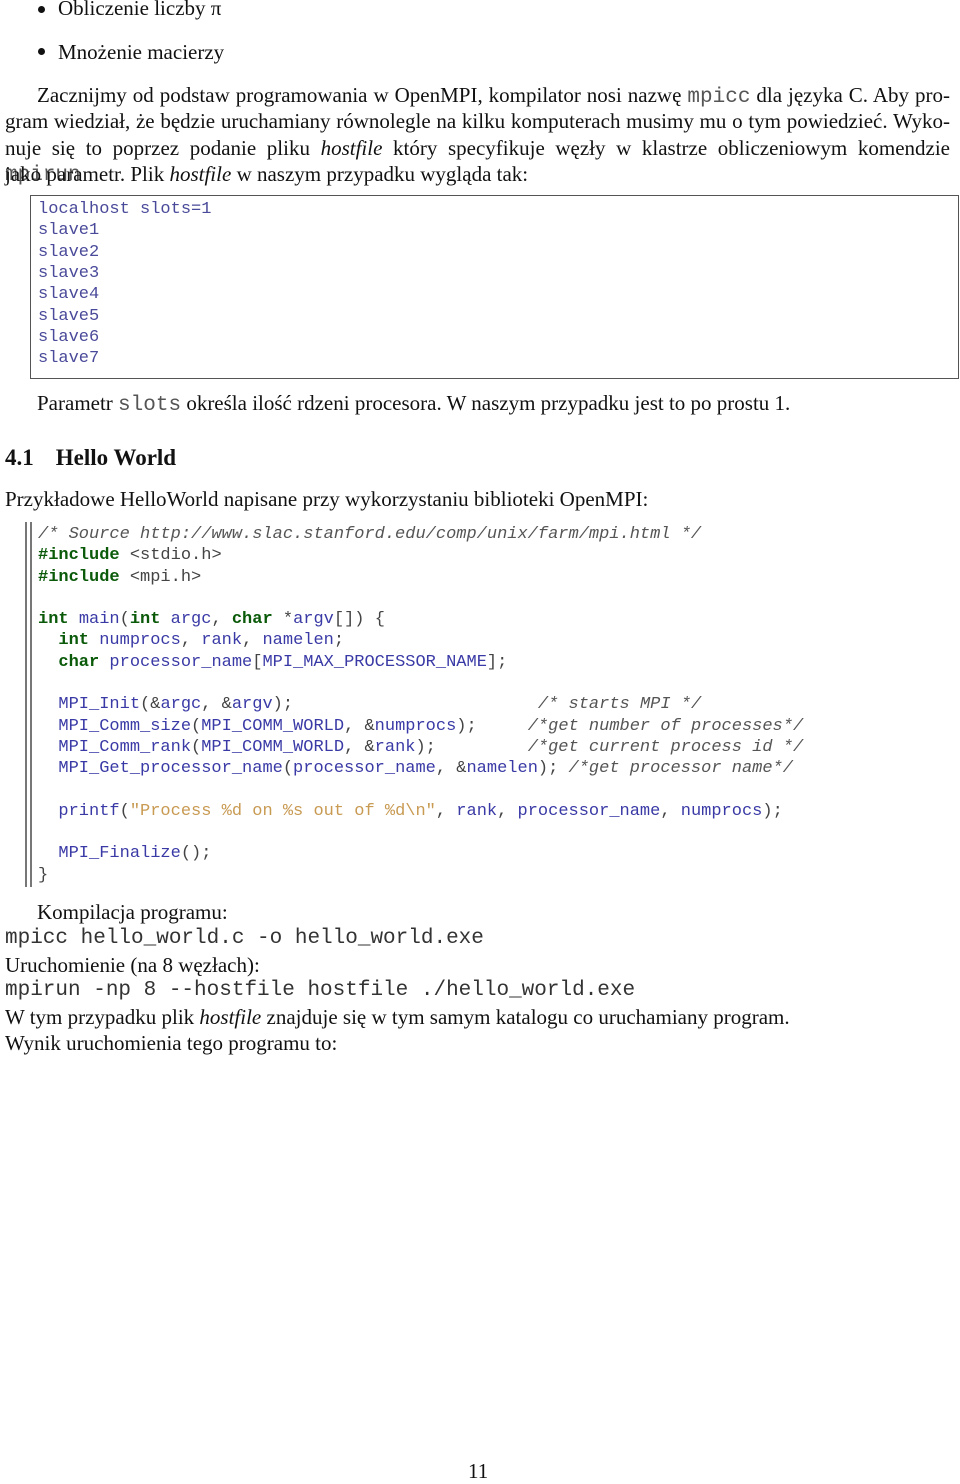 The image size is (960, 1484). What do you see at coordinates (125, 209) in the screenshot?
I see `hostfile-line: localhost slots=1` at bounding box center [125, 209].